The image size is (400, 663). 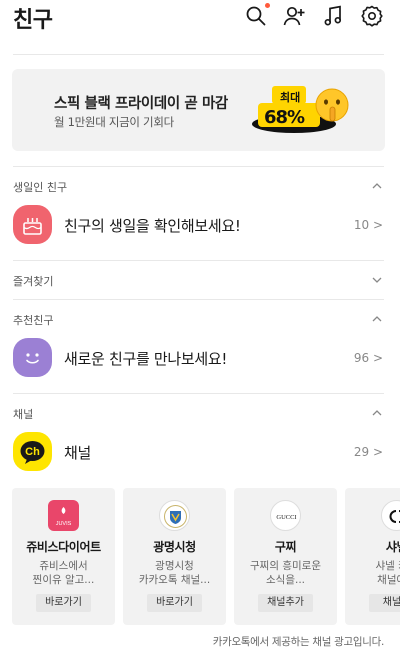 I want to click on channel-card-name: 광명시청, so click(x=174, y=547).